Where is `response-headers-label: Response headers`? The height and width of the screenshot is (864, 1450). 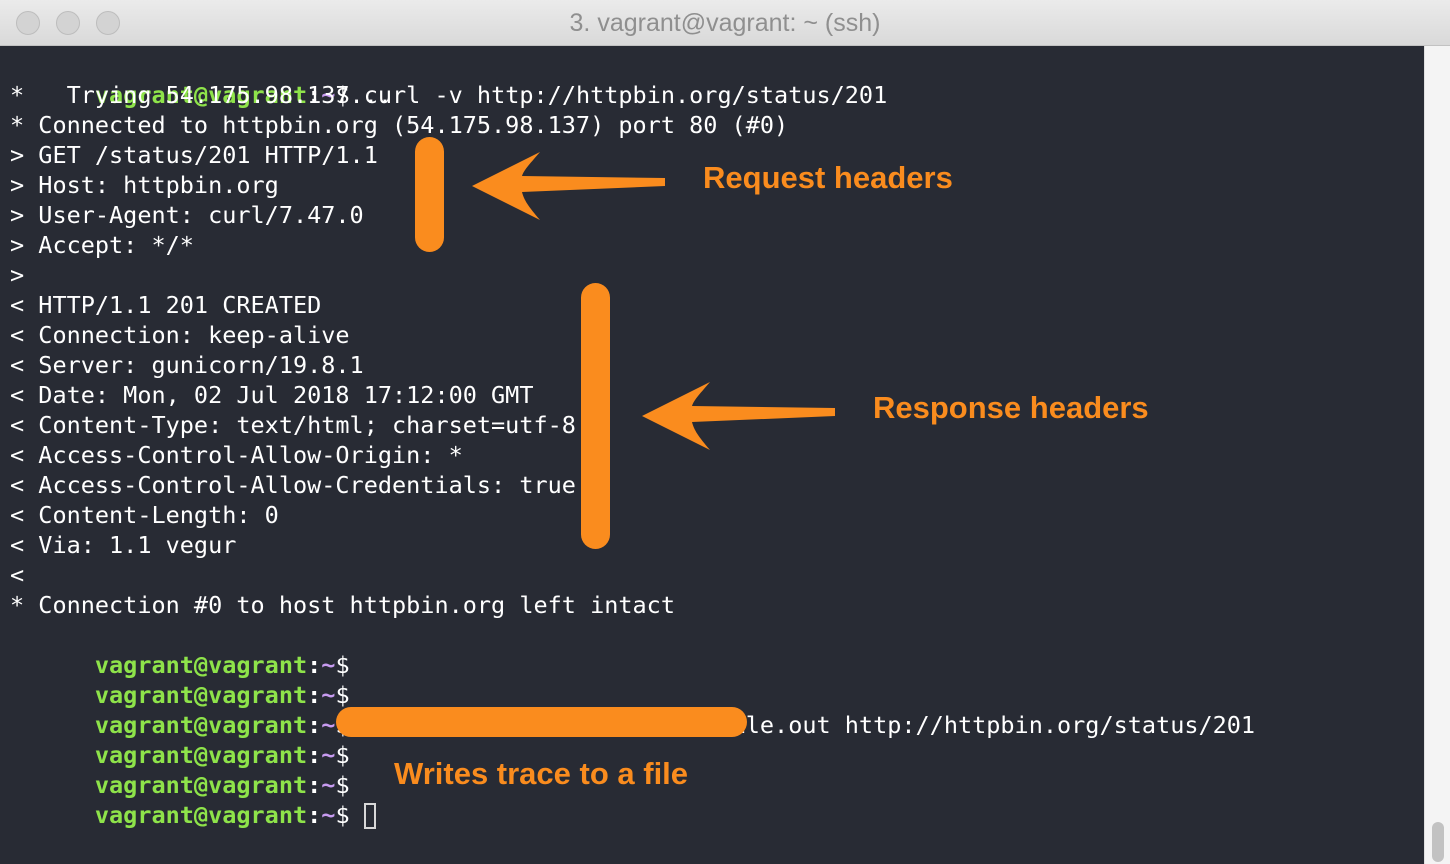 response-headers-label: Response headers is located at coordinates (1011, 407).